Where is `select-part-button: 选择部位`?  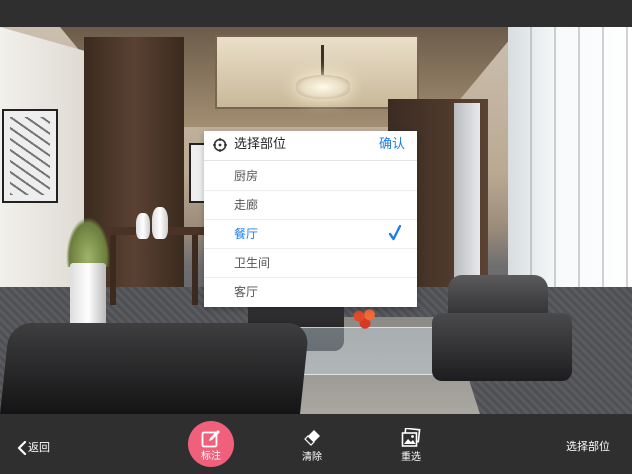
select-part-button: 选择部位 is located at coordinates (588, 447).